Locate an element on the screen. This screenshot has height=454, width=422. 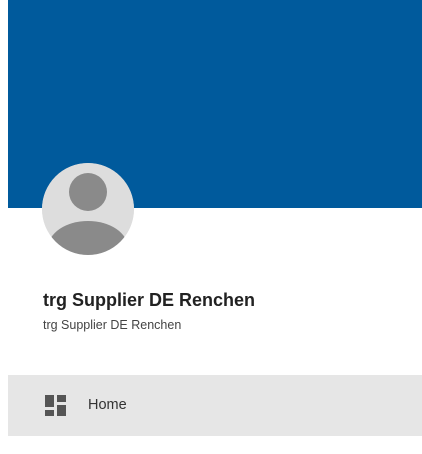
profile-subtitle: trg Supplier DE Renchen is located at coordinates (112, 325).